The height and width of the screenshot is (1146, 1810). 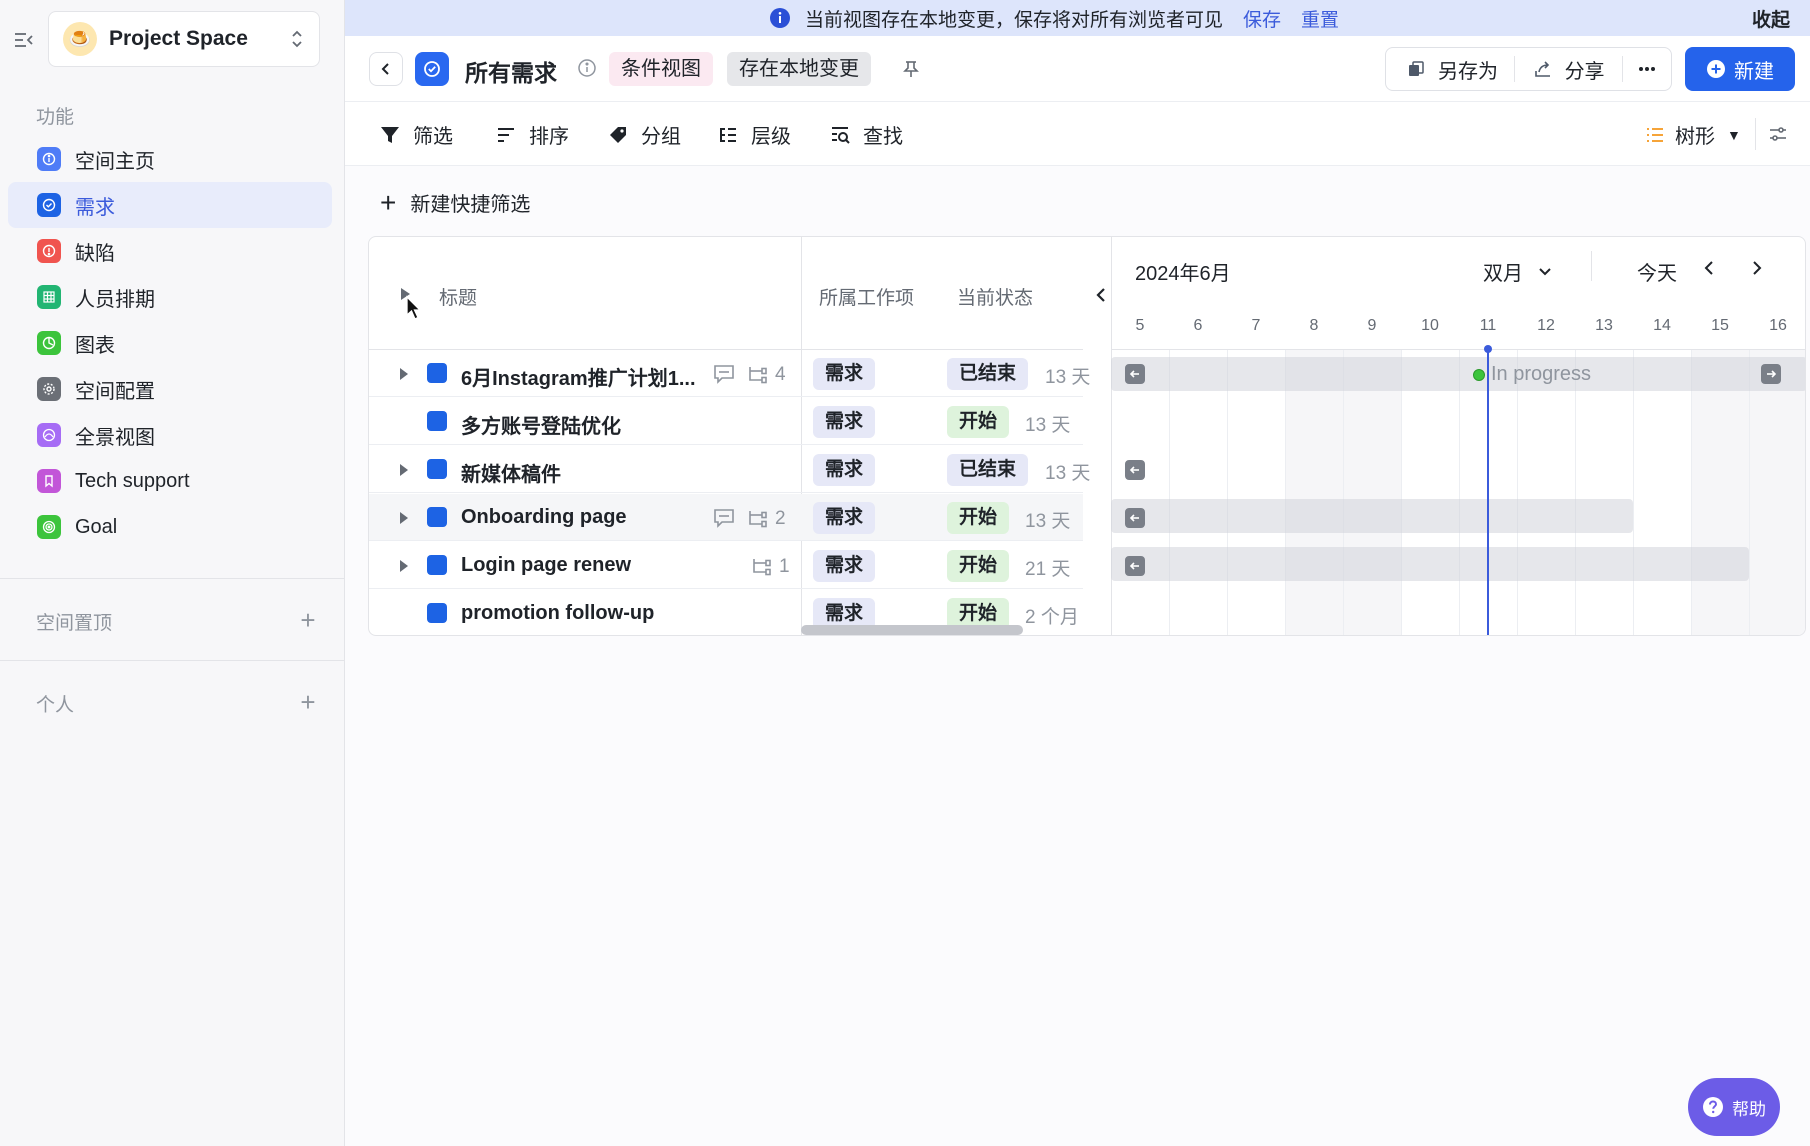 I want to click on day-label: 9, so click(x=1372, y=325).